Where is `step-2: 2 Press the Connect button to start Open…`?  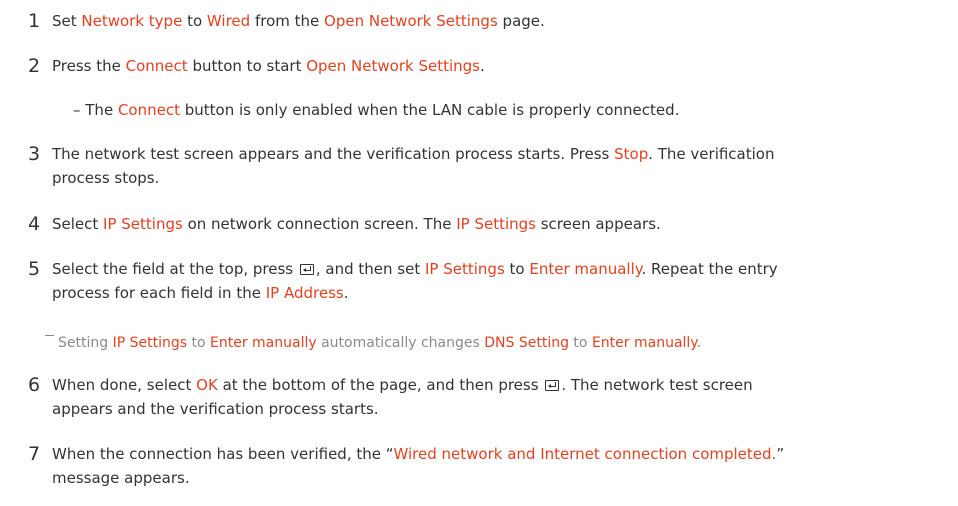
step-2: 2 Press the Connect button to start Open… is located at coordinates (479, 66).